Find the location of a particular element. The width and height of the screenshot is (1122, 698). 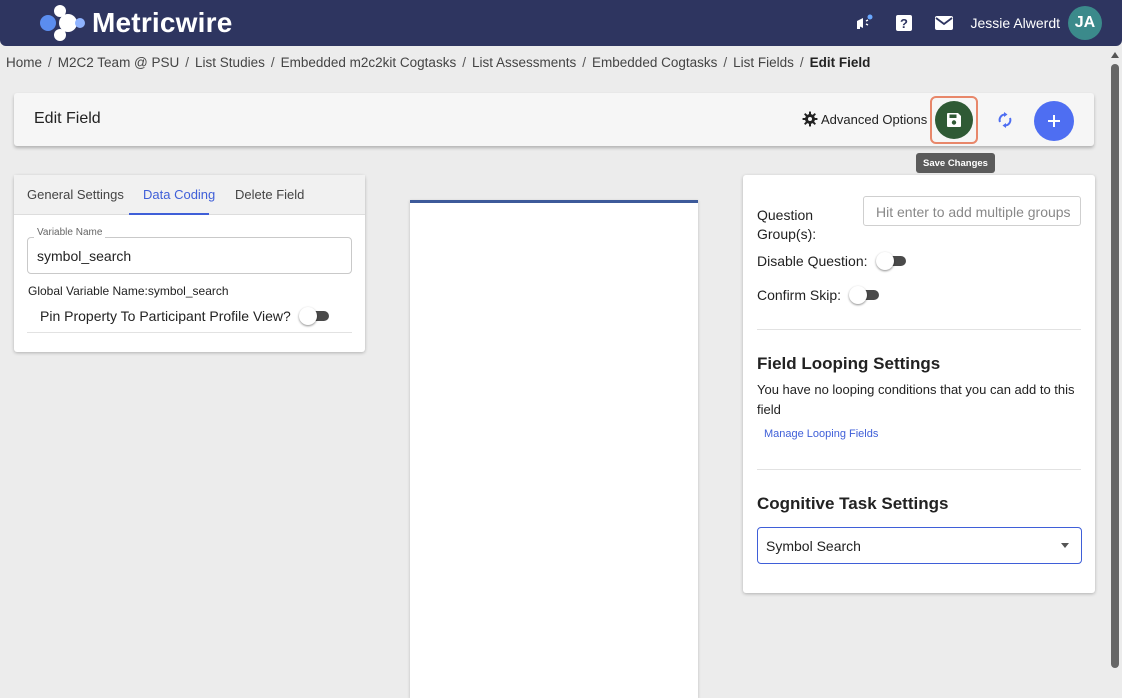

cognitive-task-select: Symbol Search is located at coordinates (919, 545).